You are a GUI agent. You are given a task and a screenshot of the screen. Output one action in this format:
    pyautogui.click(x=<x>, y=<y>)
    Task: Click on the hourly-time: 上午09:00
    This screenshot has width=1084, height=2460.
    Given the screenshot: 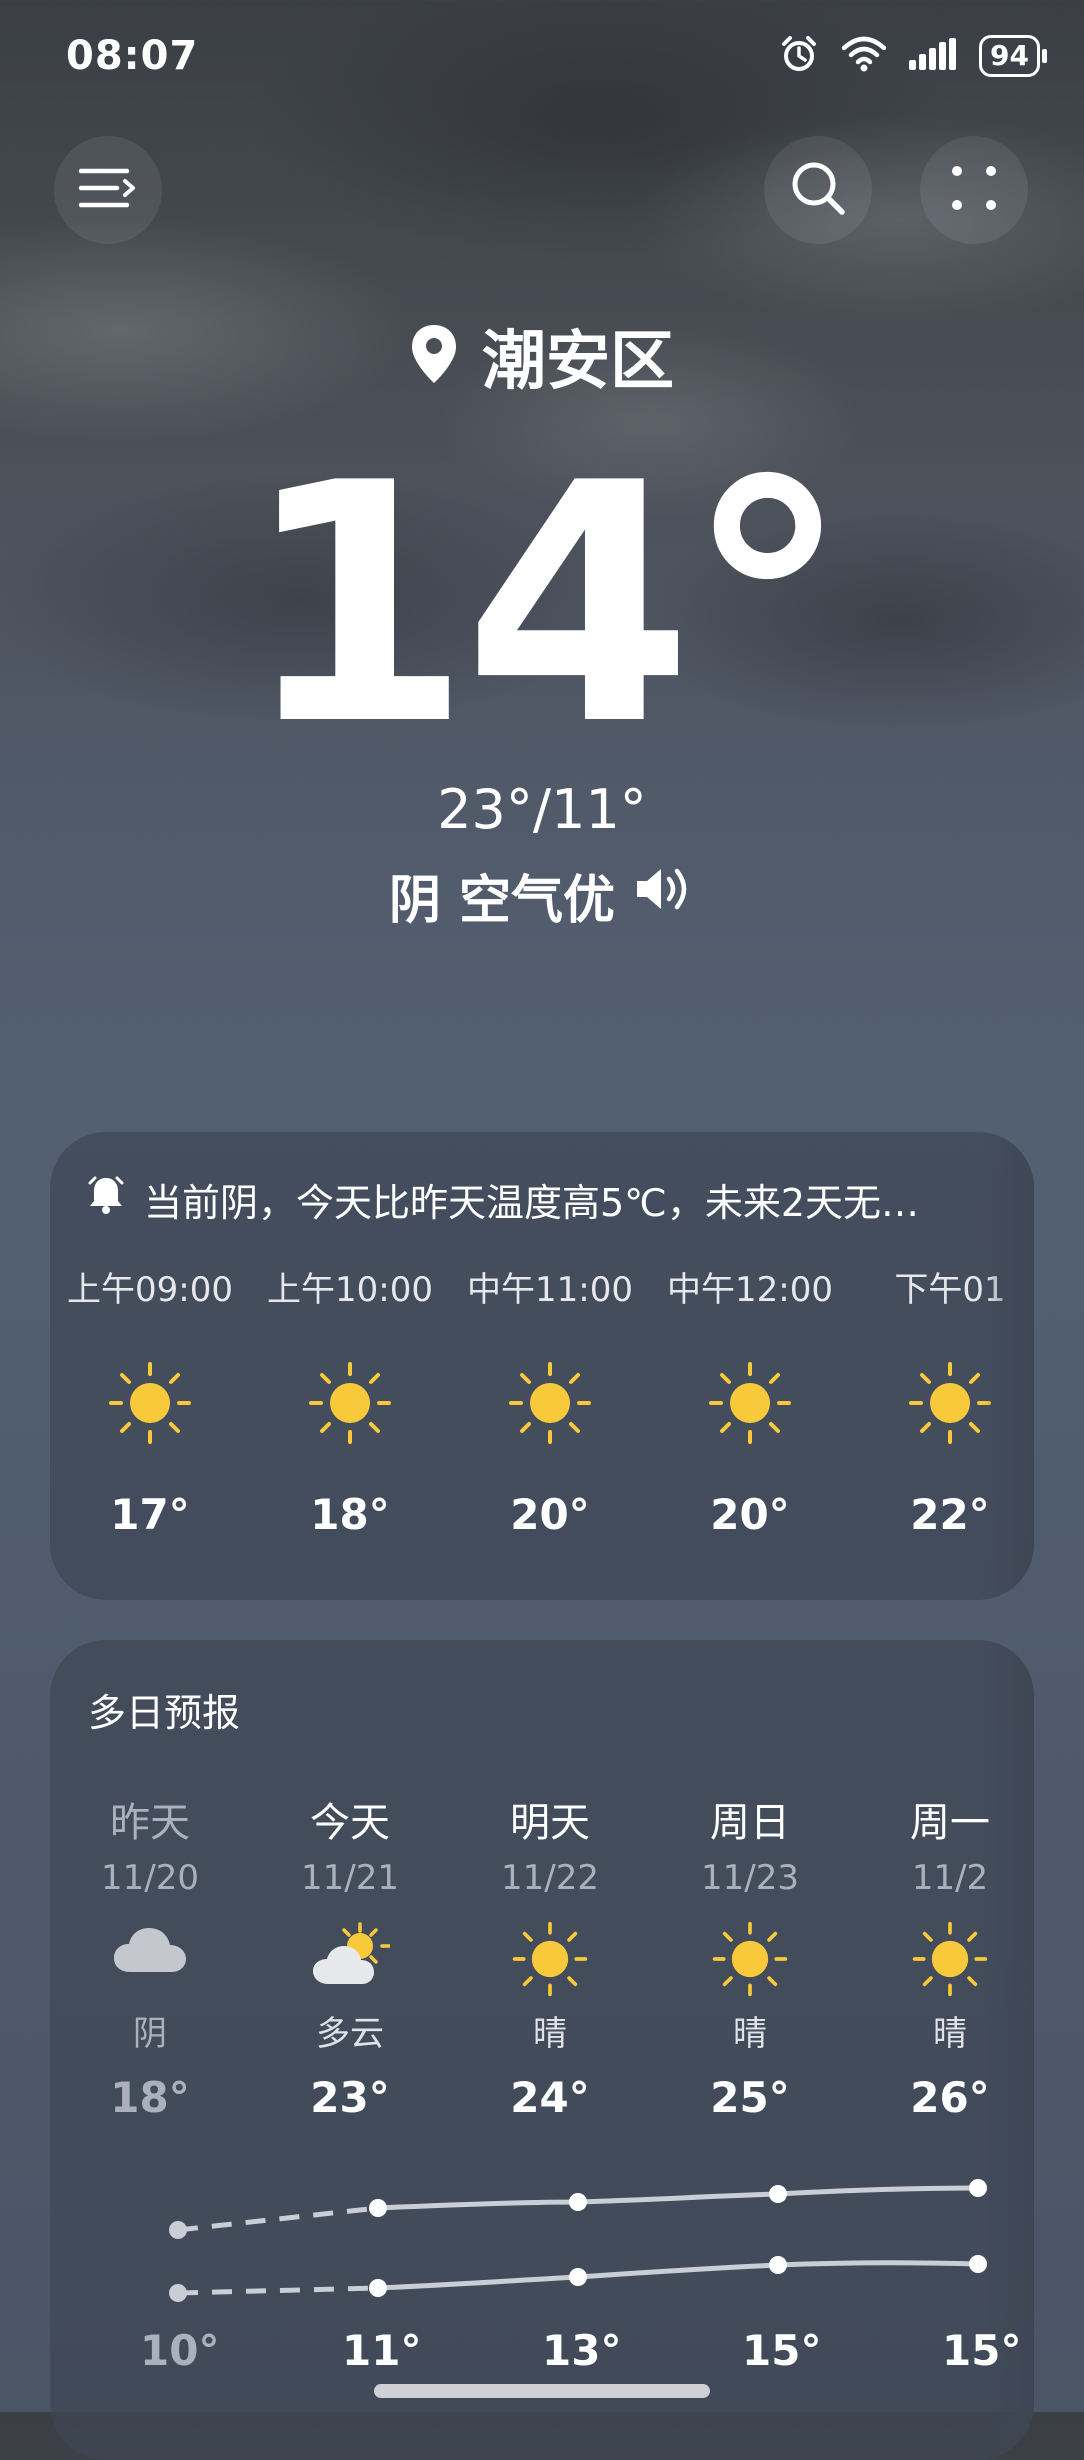 What is the action you would take?
    pyautogui.click(x=150, y=1290)
    